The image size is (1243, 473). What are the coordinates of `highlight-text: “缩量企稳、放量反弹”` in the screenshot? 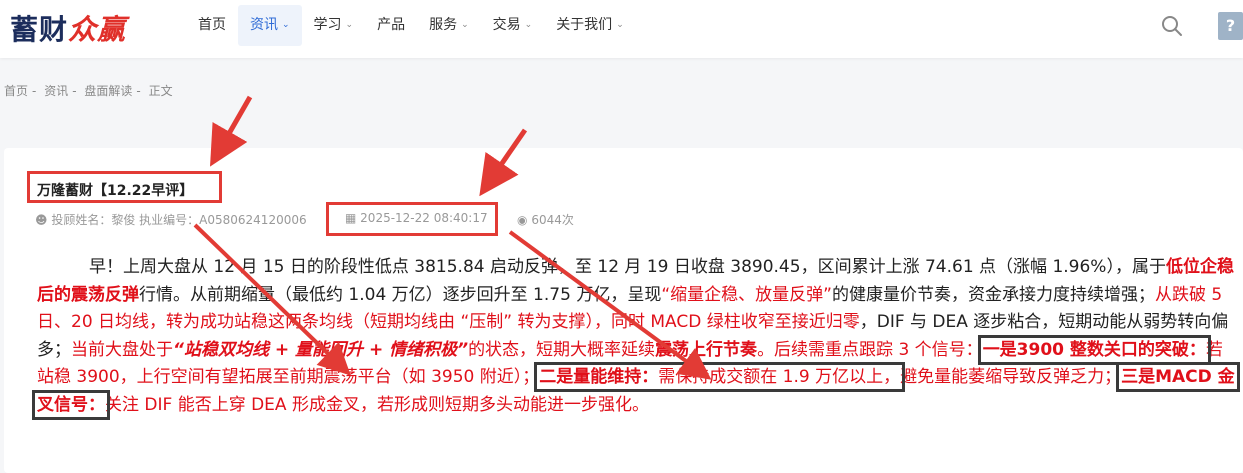 It's located at (746, 294).